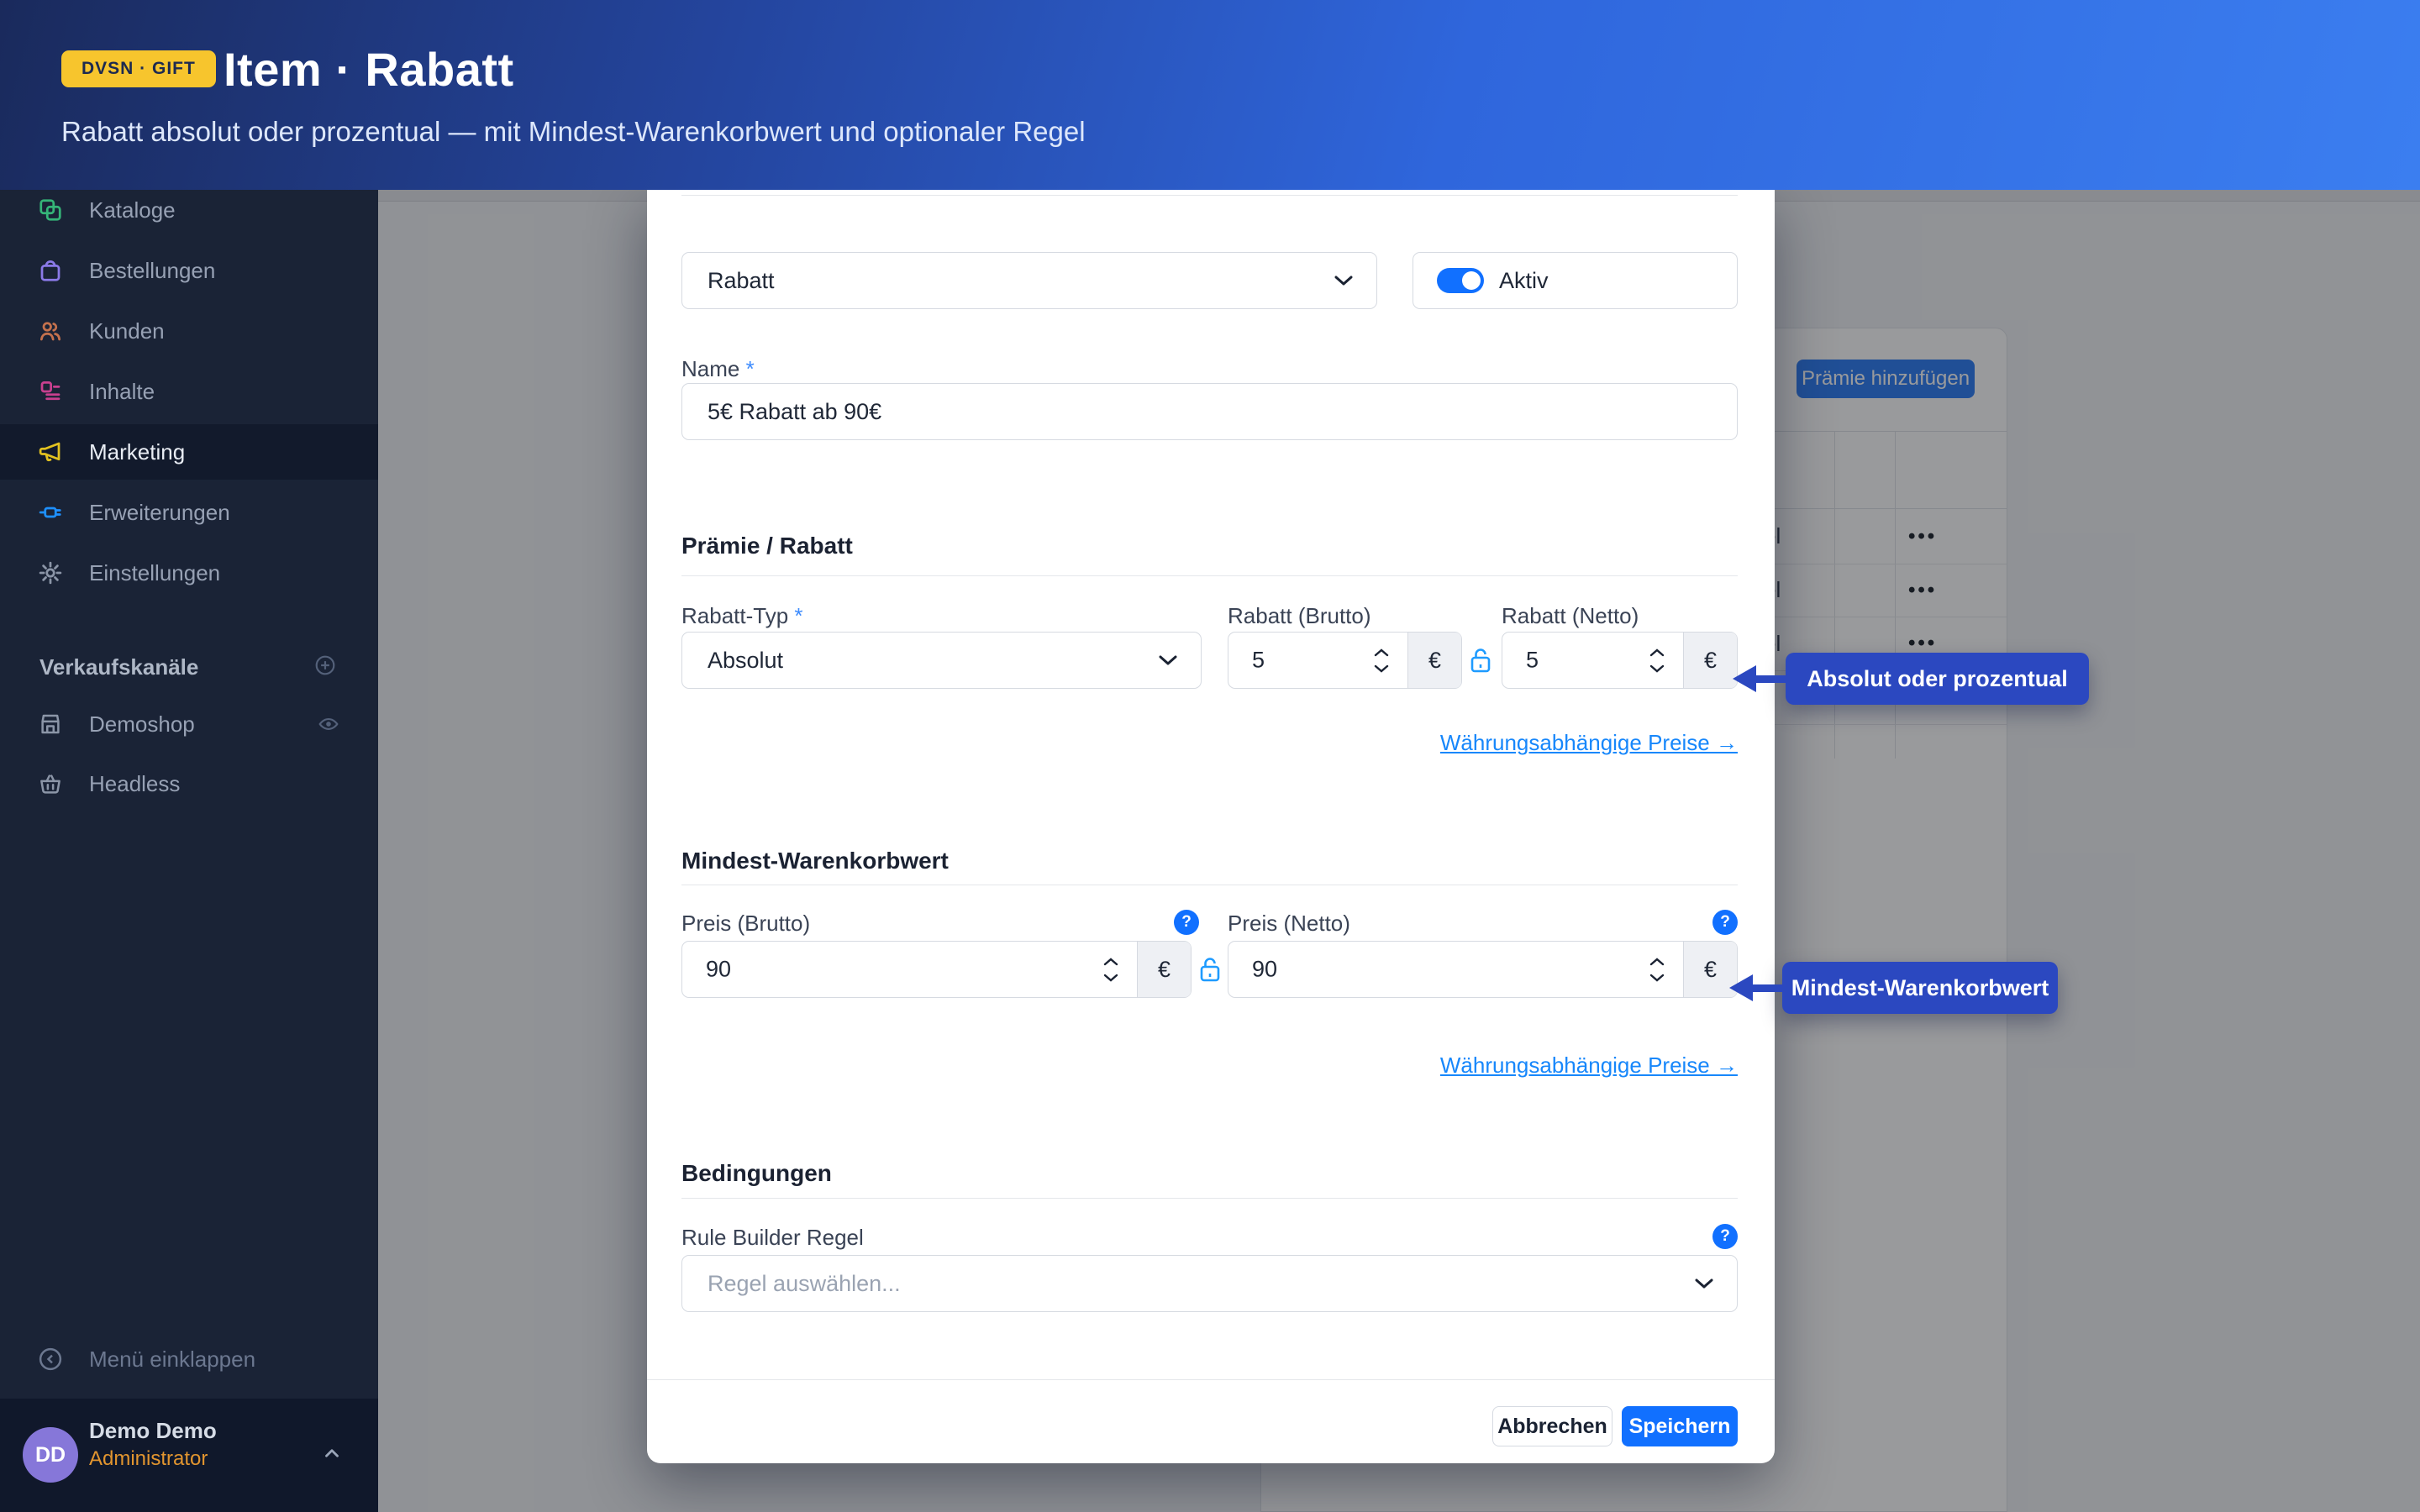 The width and height of the screenshot is (2420, 1512). Describe the element at coordinates (1552, 1426) in the screenshot. I see `cancel-button: Abbrechen` at that location.